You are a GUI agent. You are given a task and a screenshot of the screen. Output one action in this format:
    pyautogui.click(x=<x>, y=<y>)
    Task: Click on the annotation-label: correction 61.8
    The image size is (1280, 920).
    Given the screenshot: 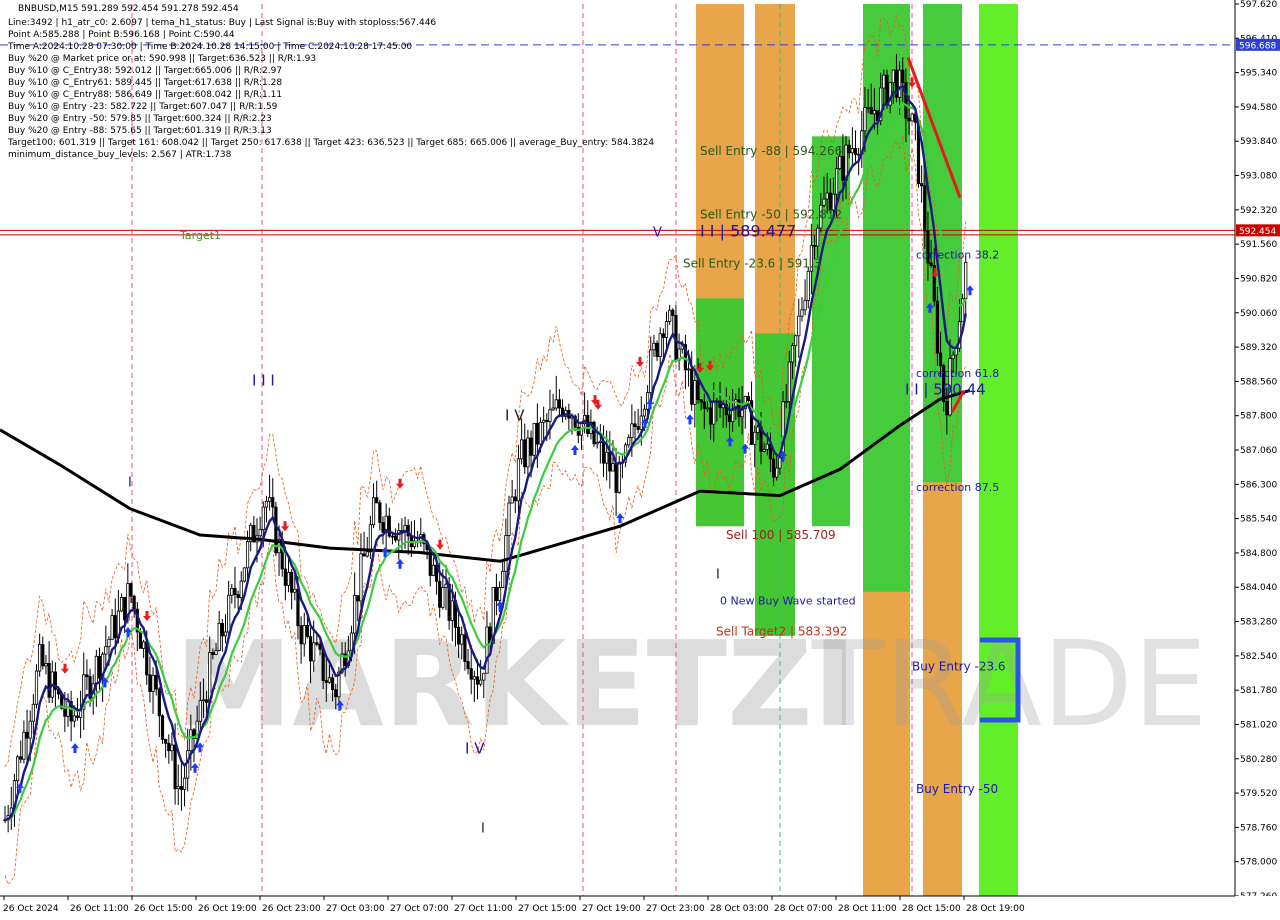 What is the action you would take?
    pyautogui.click(x=957, y=373)
    